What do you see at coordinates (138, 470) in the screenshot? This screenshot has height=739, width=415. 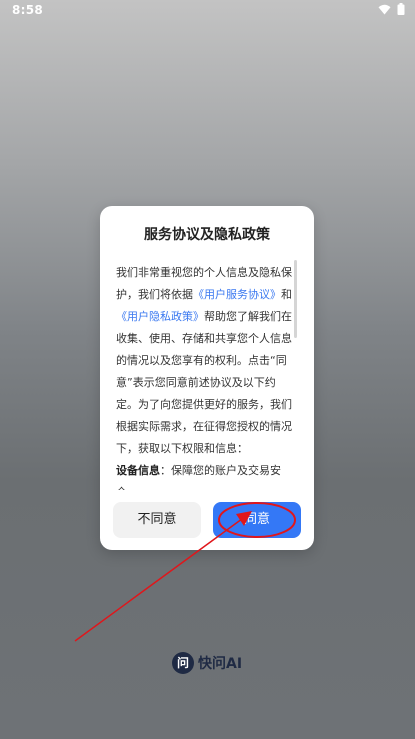 I see `device-info-label: 设备信息` at bounding box center [138, 470].